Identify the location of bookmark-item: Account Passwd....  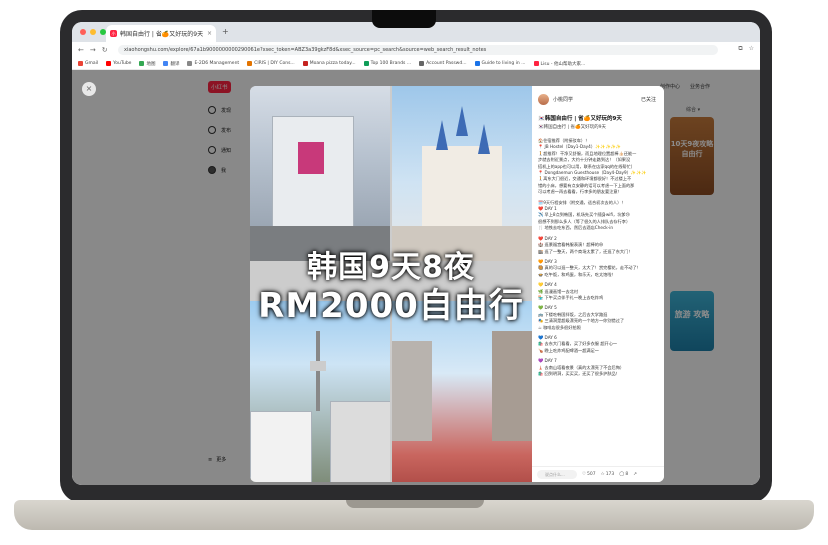
(443, 63).